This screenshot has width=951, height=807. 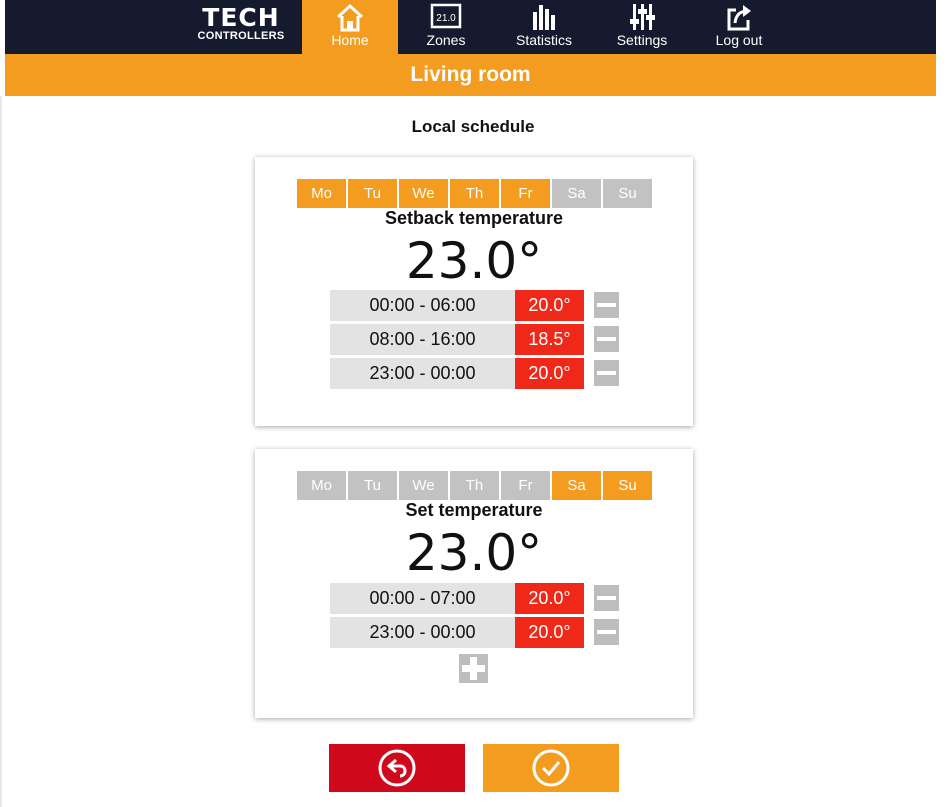 I want to click on logo-subtitle: CONTROLLERS, so click(x=241, y=36).